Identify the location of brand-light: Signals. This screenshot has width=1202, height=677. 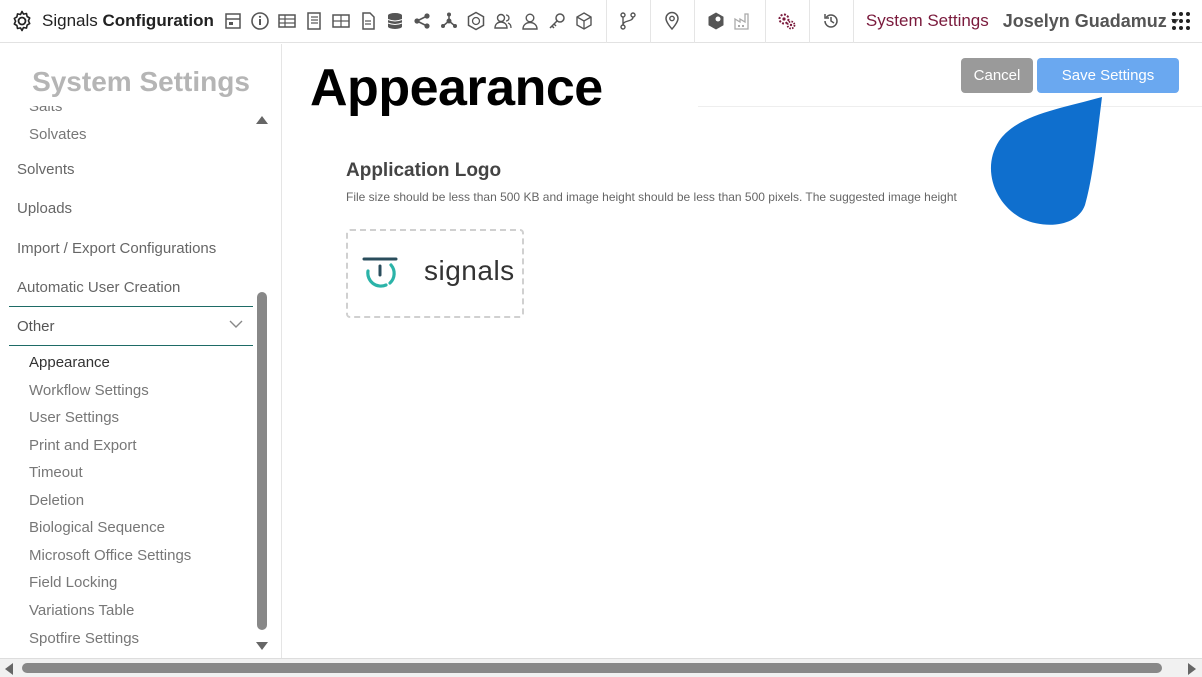
(70, 20).